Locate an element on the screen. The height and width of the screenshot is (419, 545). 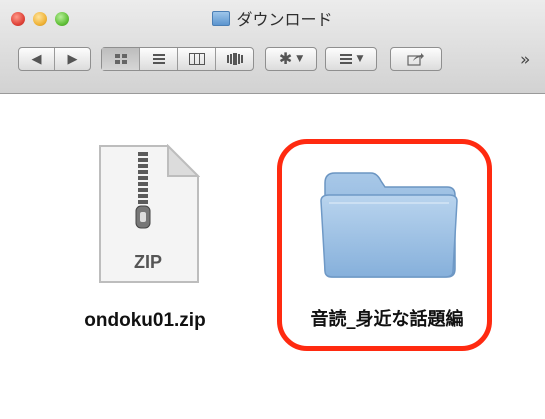
back-forward-group: ◀ ▶ is located at coordinates (54, 59).